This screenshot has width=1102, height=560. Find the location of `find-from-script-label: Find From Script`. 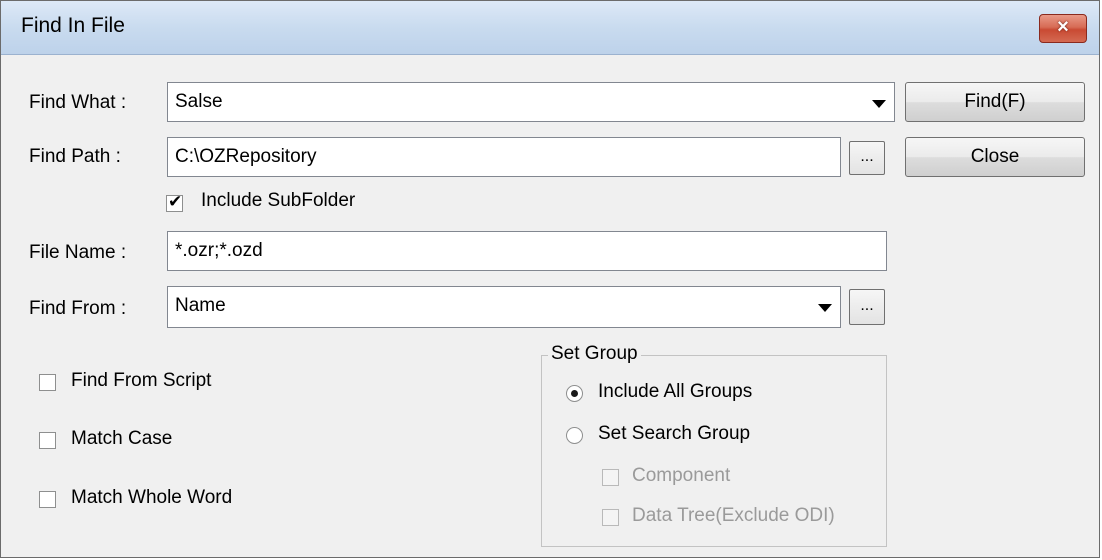

find-from-script-label: Find From Script is located at coordinates (141, 380).